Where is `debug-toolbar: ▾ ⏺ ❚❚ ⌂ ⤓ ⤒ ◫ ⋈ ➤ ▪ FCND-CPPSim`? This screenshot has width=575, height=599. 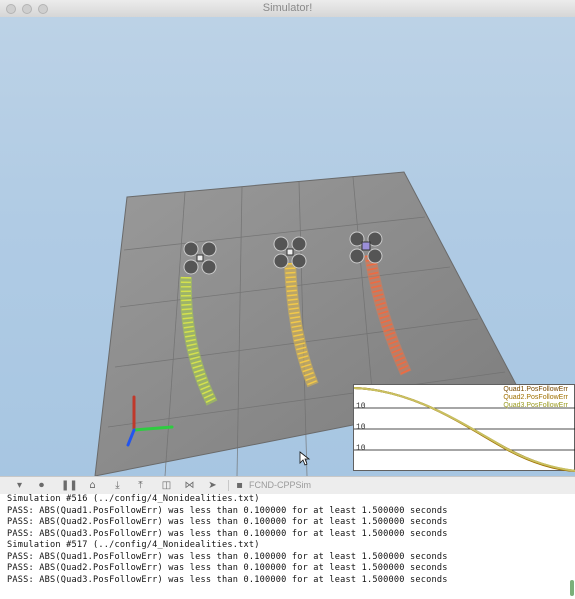 debug-toolbar: ▾ ⏺ ❚❚ ⌂ ⤓ ⤒ ◫ ⋈ ➤ ▪ FCND-CPPSim is located at coordinates (287, 485).